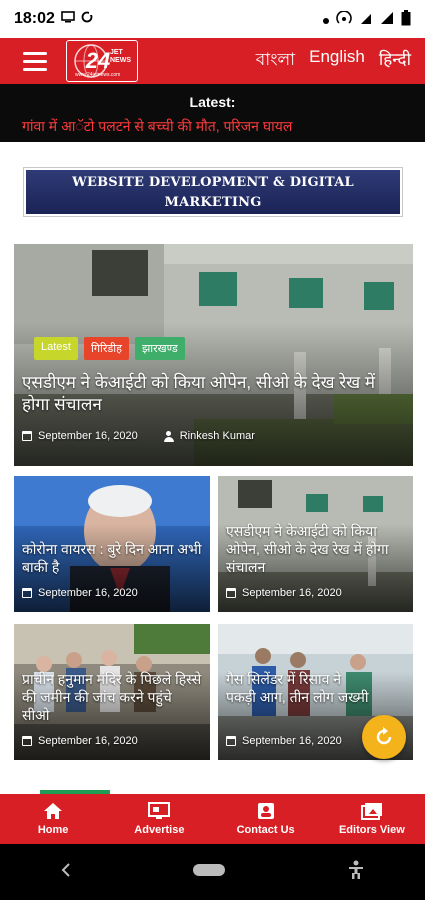  I want to click on lang-hindi: हिन्दी, so click(395, 61).